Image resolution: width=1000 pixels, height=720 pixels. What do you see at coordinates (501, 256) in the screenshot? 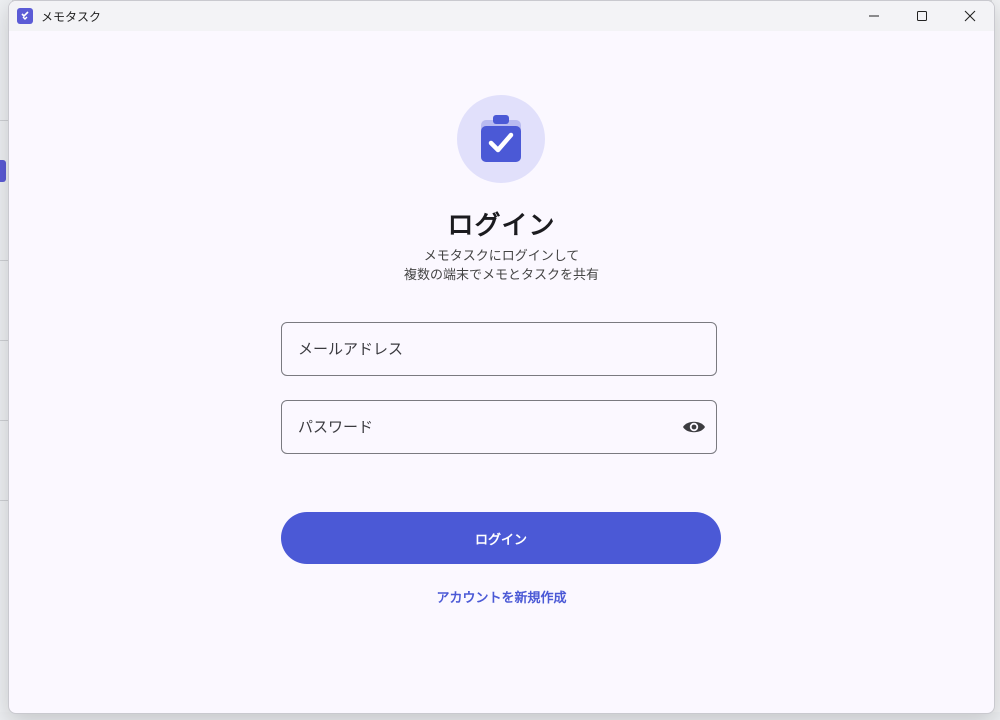
I see `subtitle-line-1: メモタスクにログインして` at bounding box center [501, 256].